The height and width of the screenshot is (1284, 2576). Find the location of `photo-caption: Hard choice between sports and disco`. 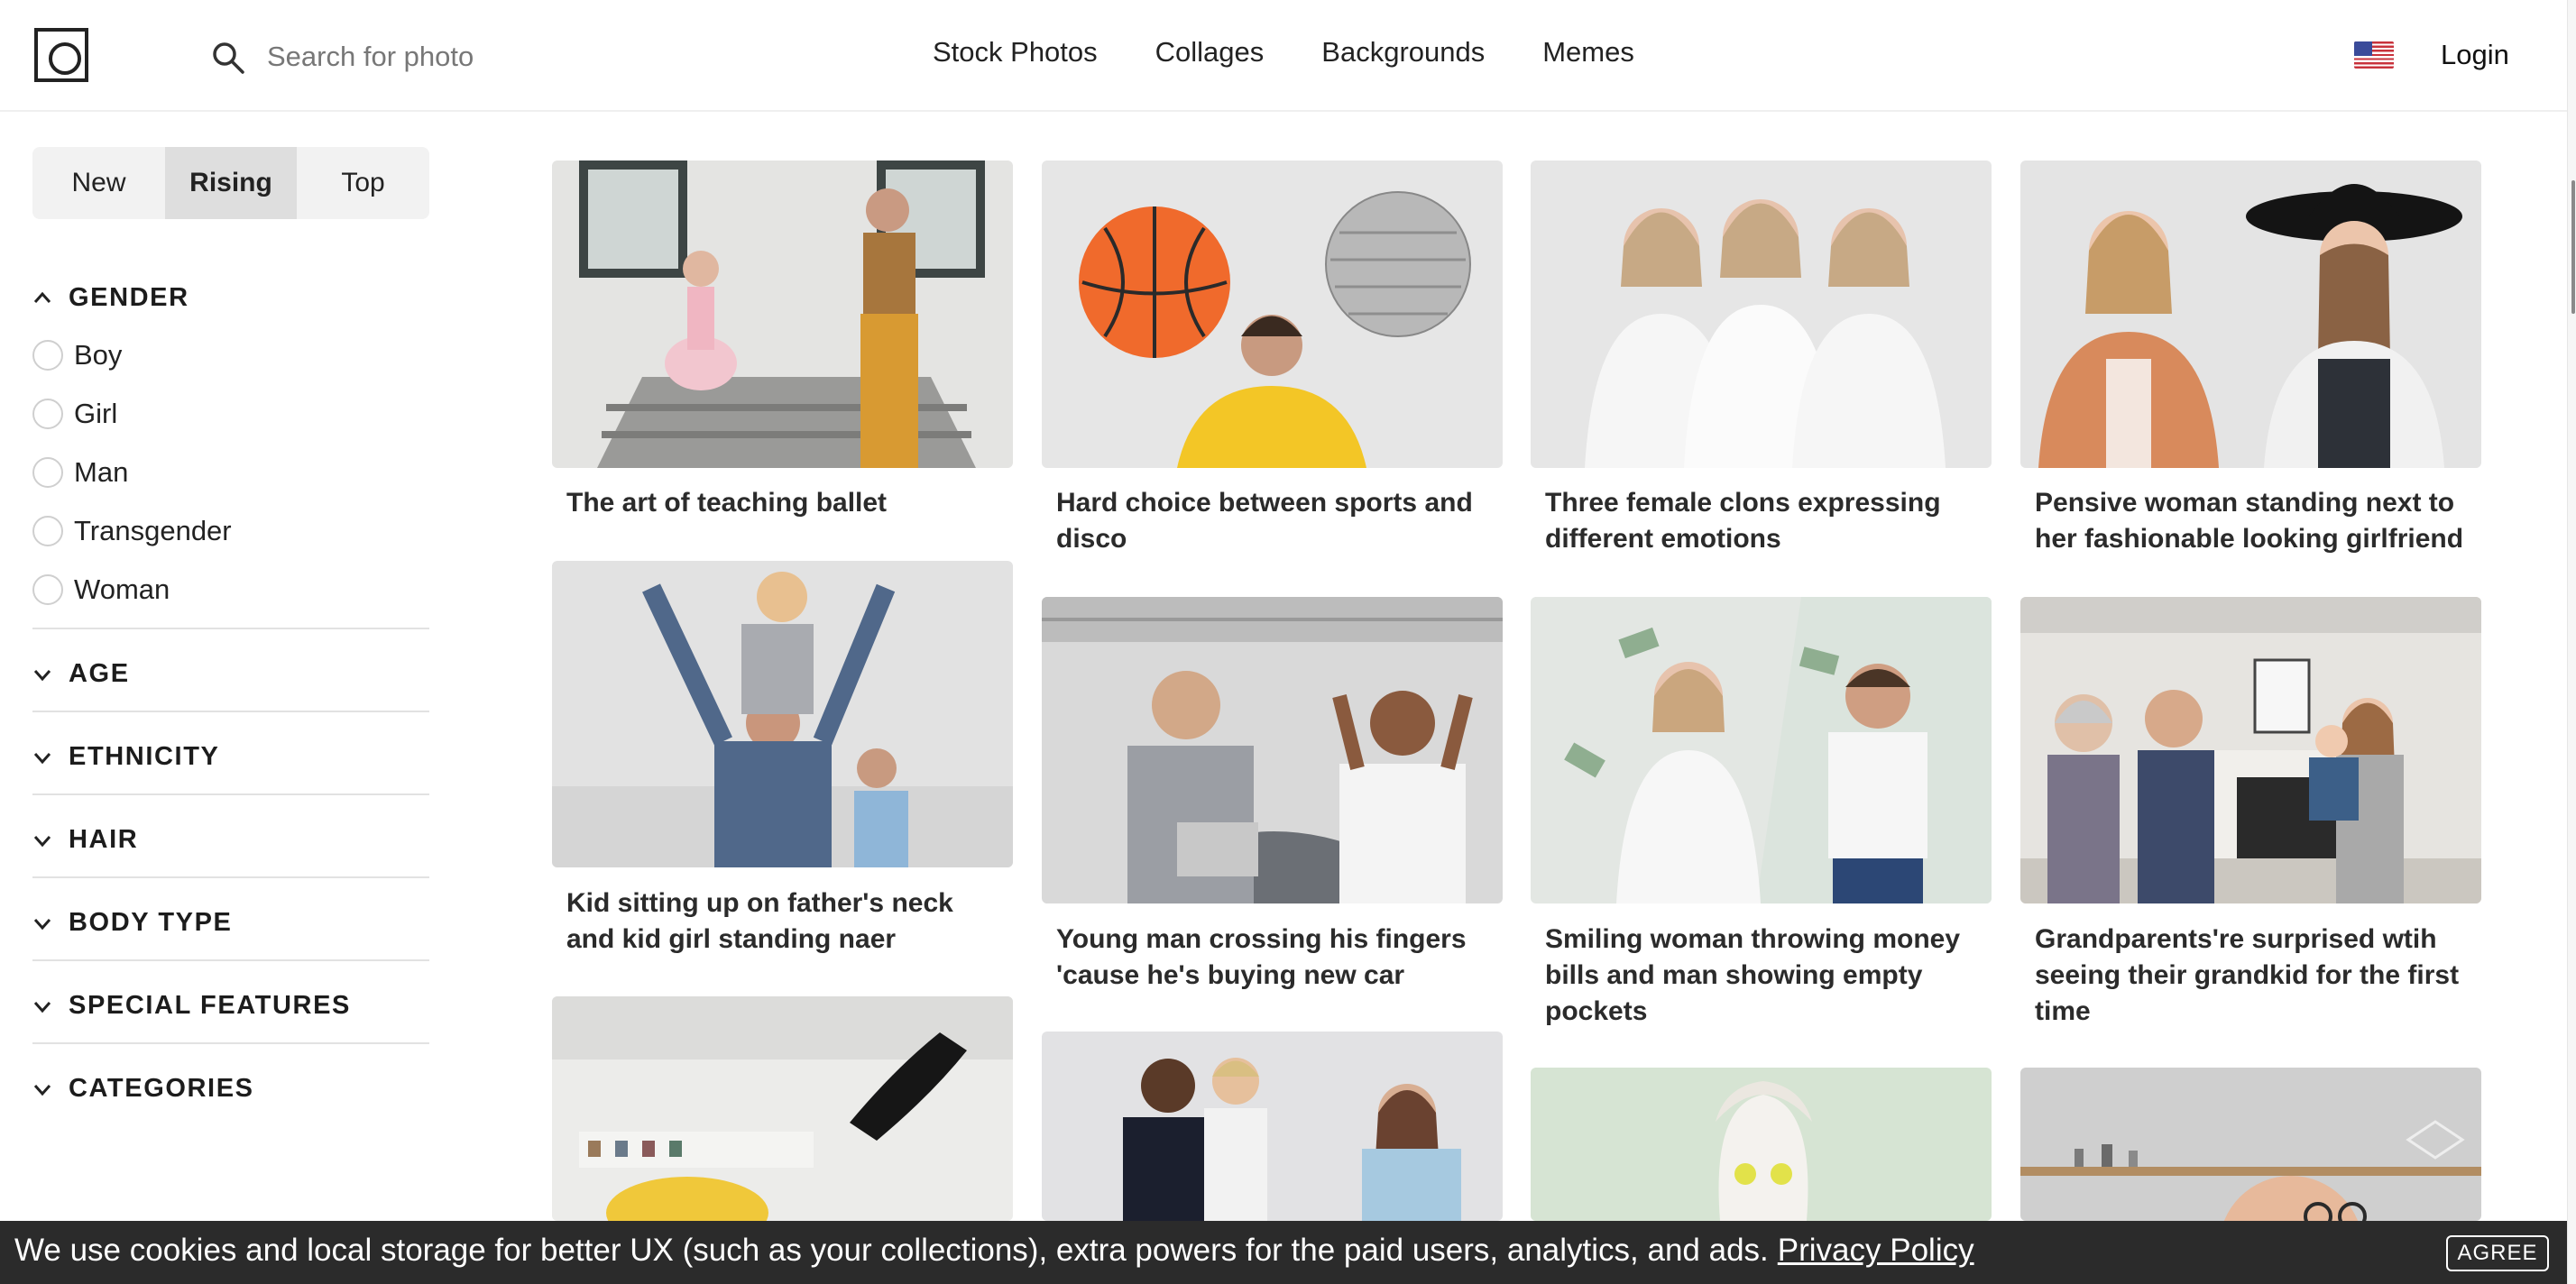

photo-caption: Hard choice between sports and disco is located at coordinates (1277, 521).